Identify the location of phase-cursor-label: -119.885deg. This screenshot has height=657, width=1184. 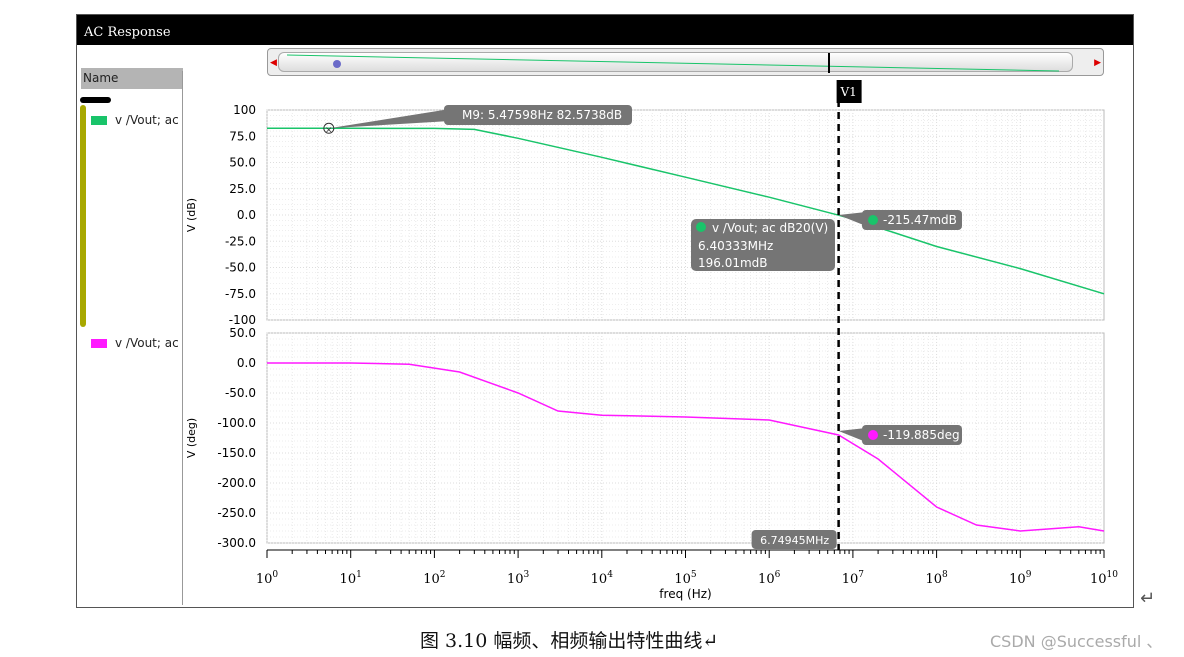
(921, 435).